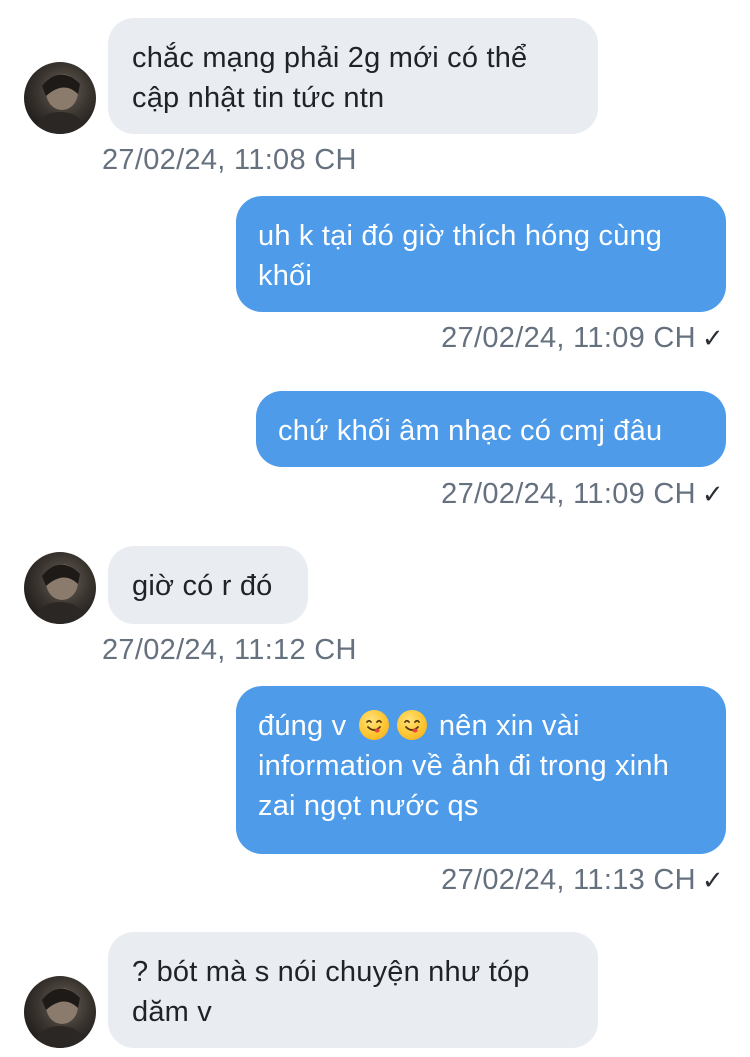  What do you see at coordinates (229, 160) in the screenshot?
I see `message-timestamp: 27/02/24, 11:08 CH` at bounding box center [229, 160].